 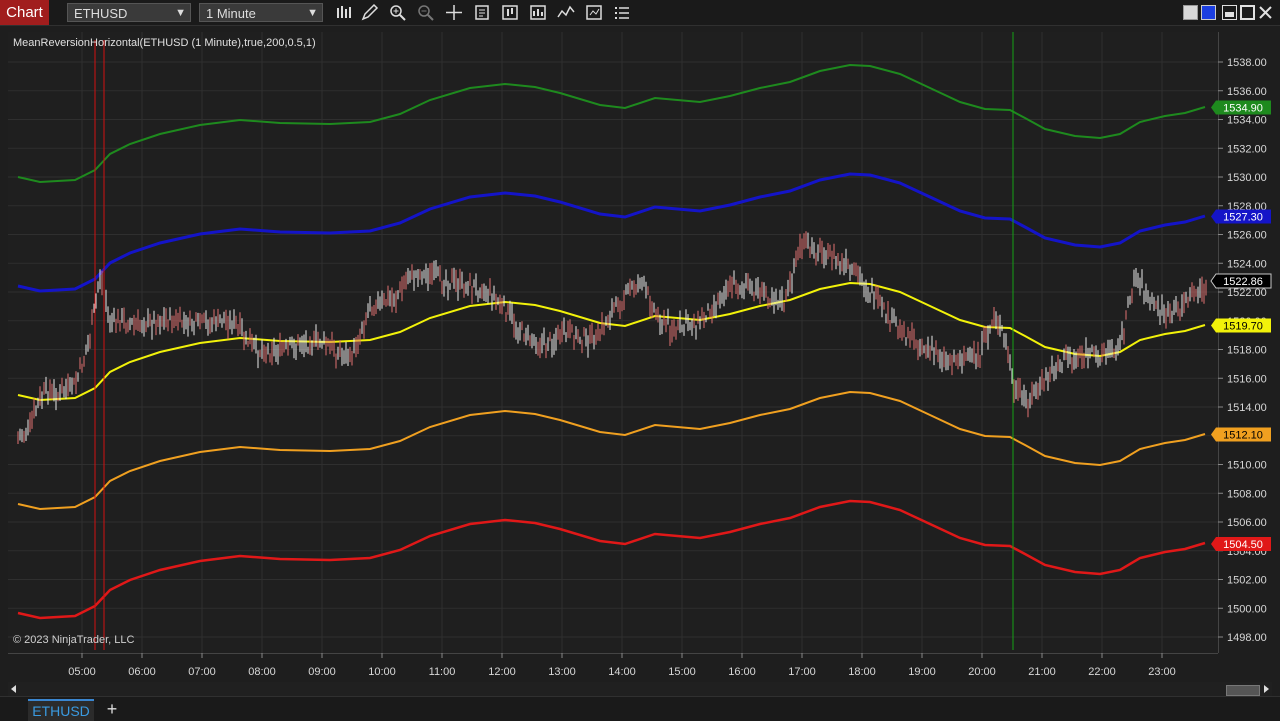 I want to click on crosshair-icon, so click(x=454, y=12).